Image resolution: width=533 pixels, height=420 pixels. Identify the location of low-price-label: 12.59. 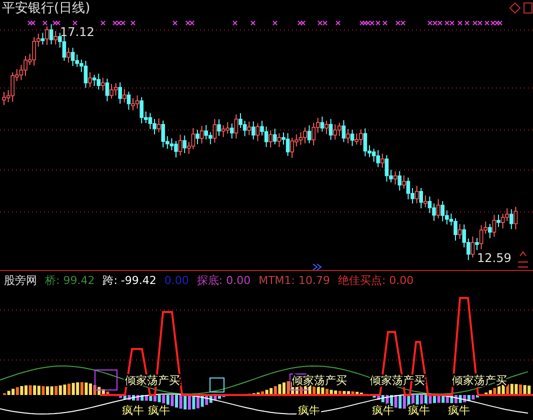
(494, 258).